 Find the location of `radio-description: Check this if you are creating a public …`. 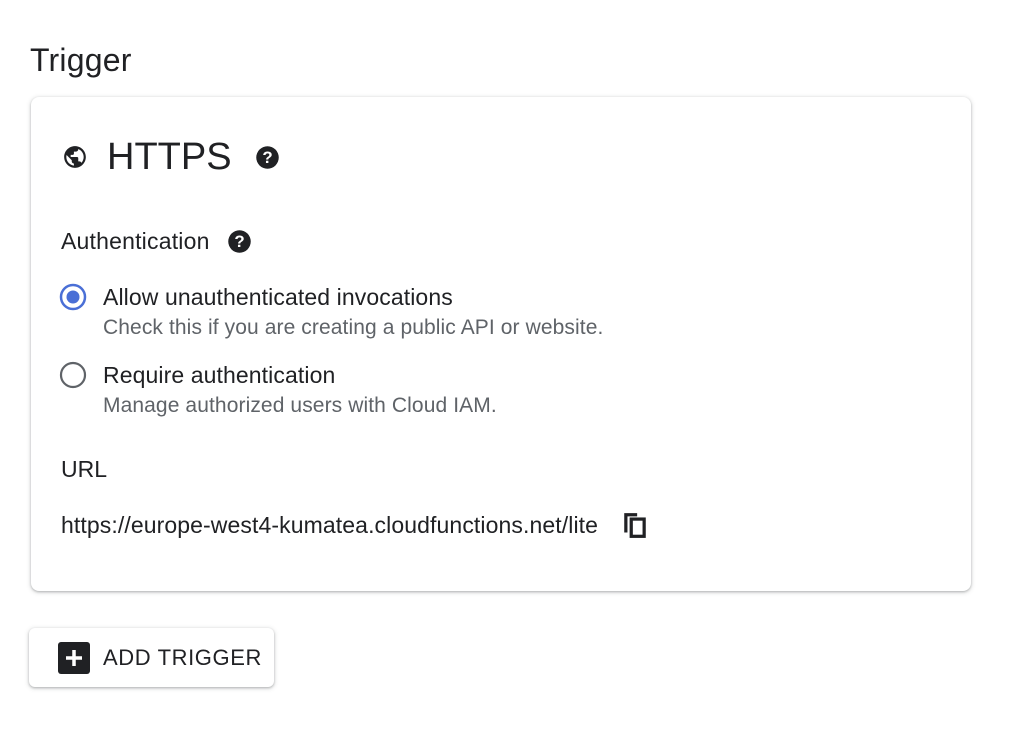

radio-description: Check this if you are creating a public … is located at coordinates (353, 327).